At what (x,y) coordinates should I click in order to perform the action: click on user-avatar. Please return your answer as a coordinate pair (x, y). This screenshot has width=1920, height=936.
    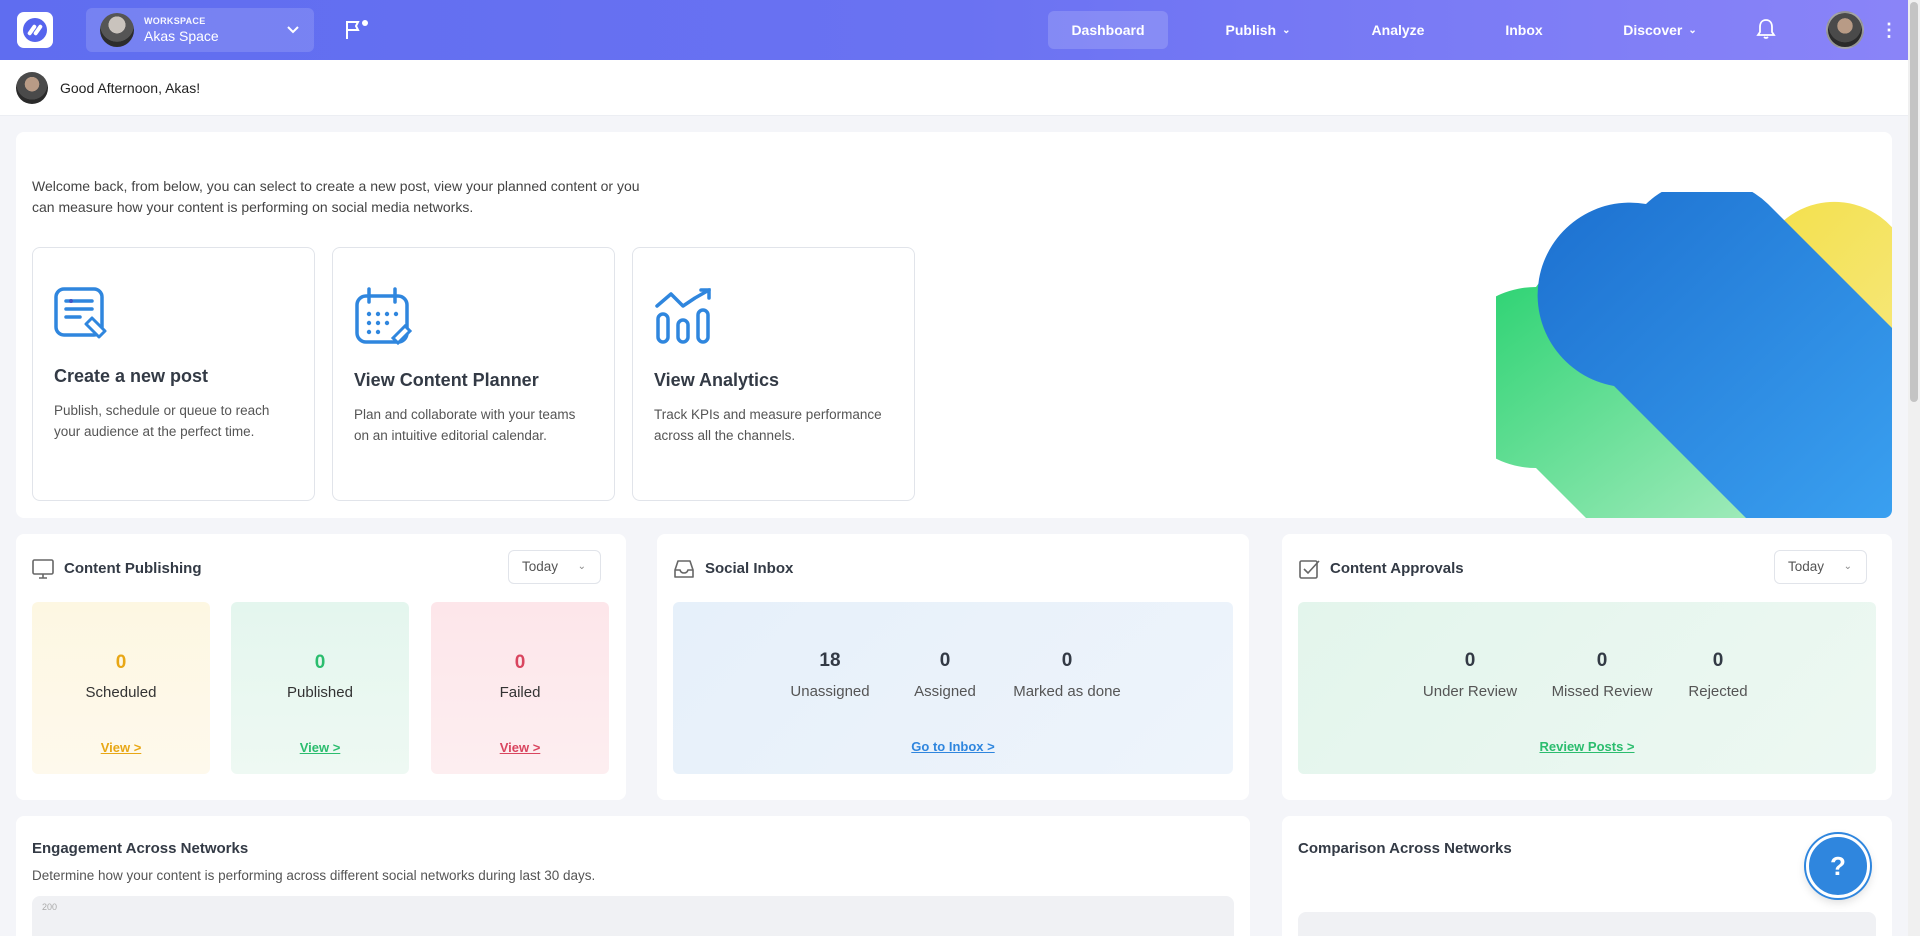
    Looking at the image, I should click on (1845, 30).